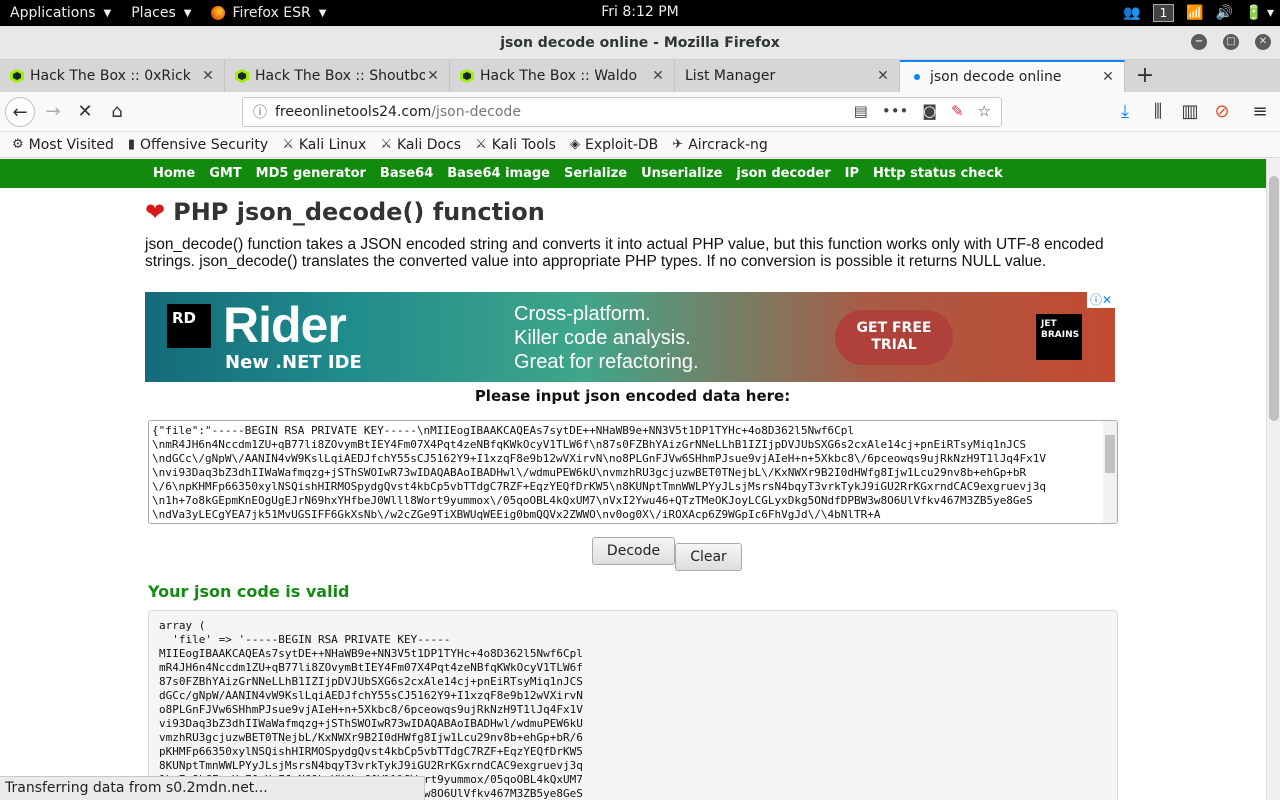 The image size is (1280, 800). Describe the element at coordinates (1163, 13) in the screenshot. I see `workspace-indicator: 1` at that location.